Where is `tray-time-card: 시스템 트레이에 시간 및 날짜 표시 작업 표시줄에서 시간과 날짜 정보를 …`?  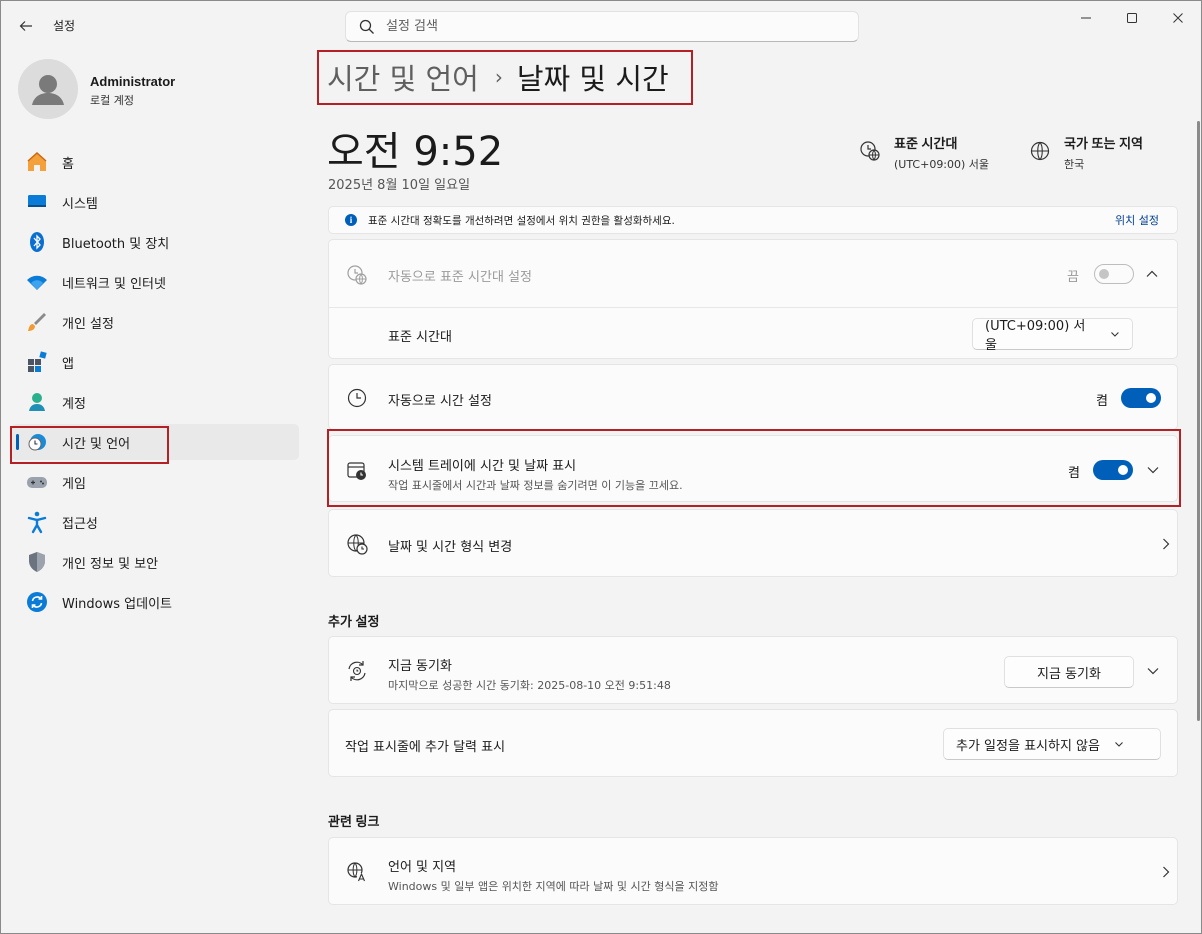
tray-time-card: 시스템 트레이에 시간 및 날짜 표시 작업 표시줄에서 시간과 날짜 정보를 … is located at coordinates (753, 468).